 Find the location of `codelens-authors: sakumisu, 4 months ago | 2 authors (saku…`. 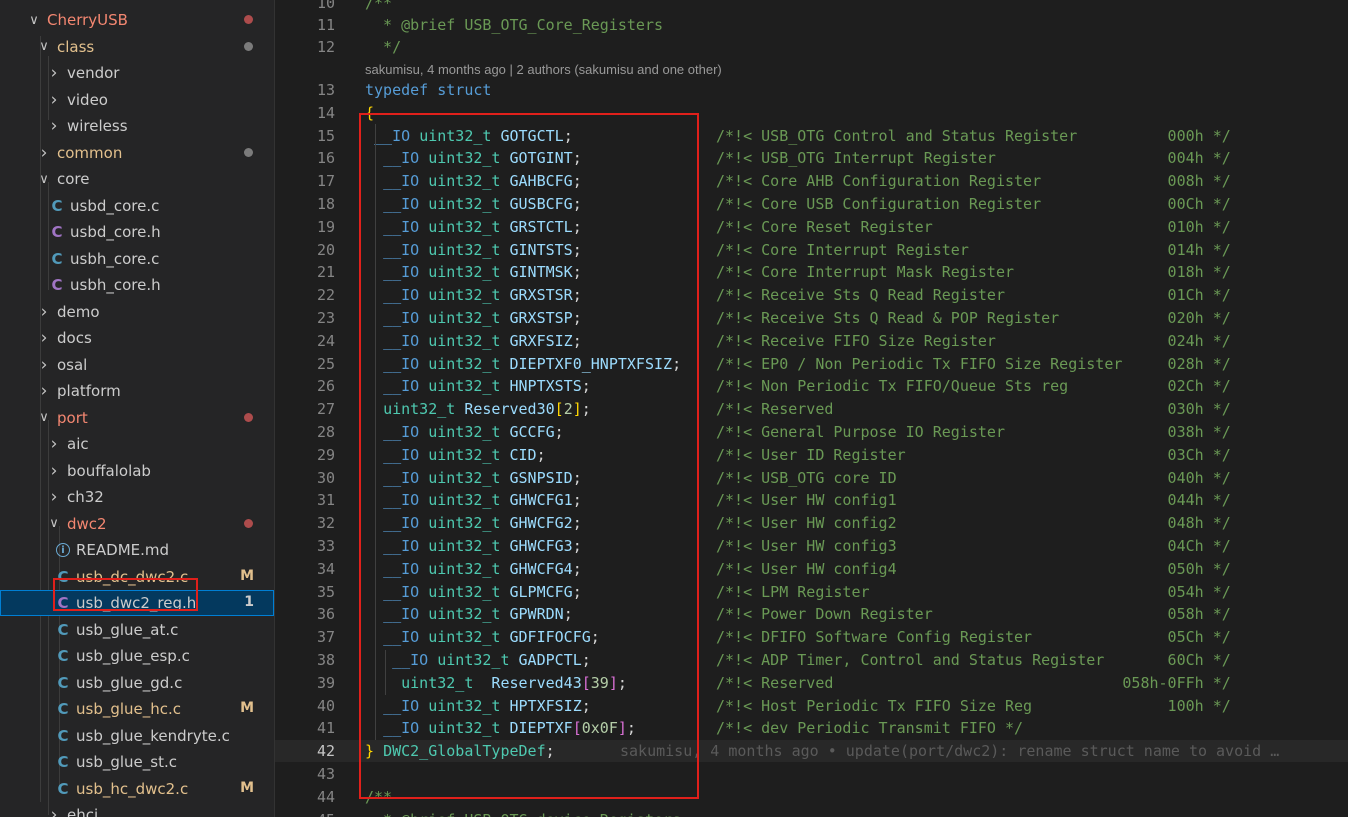

codelens-authors: sakumisu, 4 months ago | 2 authors (saku… is located at coordinates (543, 69).